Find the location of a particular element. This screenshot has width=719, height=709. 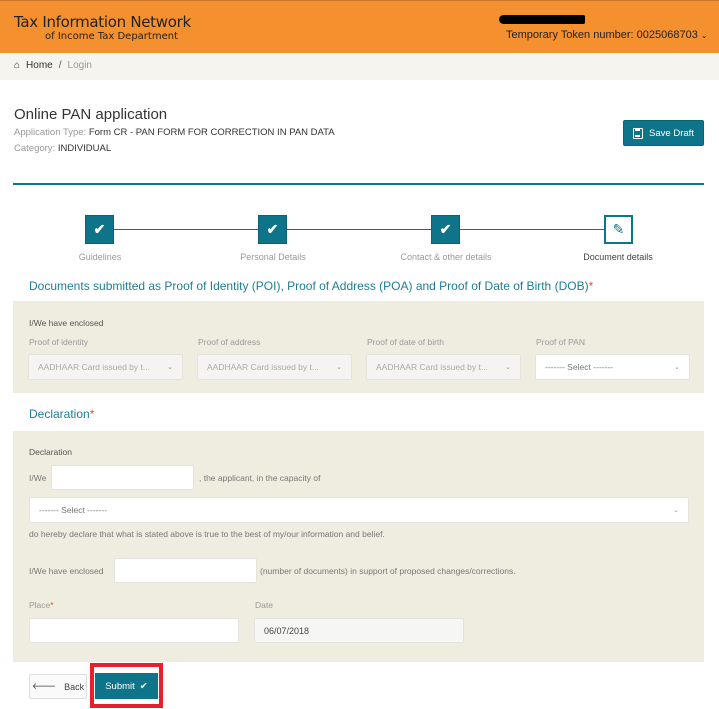

step-label-document-details: Document details is located at coordinates (618, 257).